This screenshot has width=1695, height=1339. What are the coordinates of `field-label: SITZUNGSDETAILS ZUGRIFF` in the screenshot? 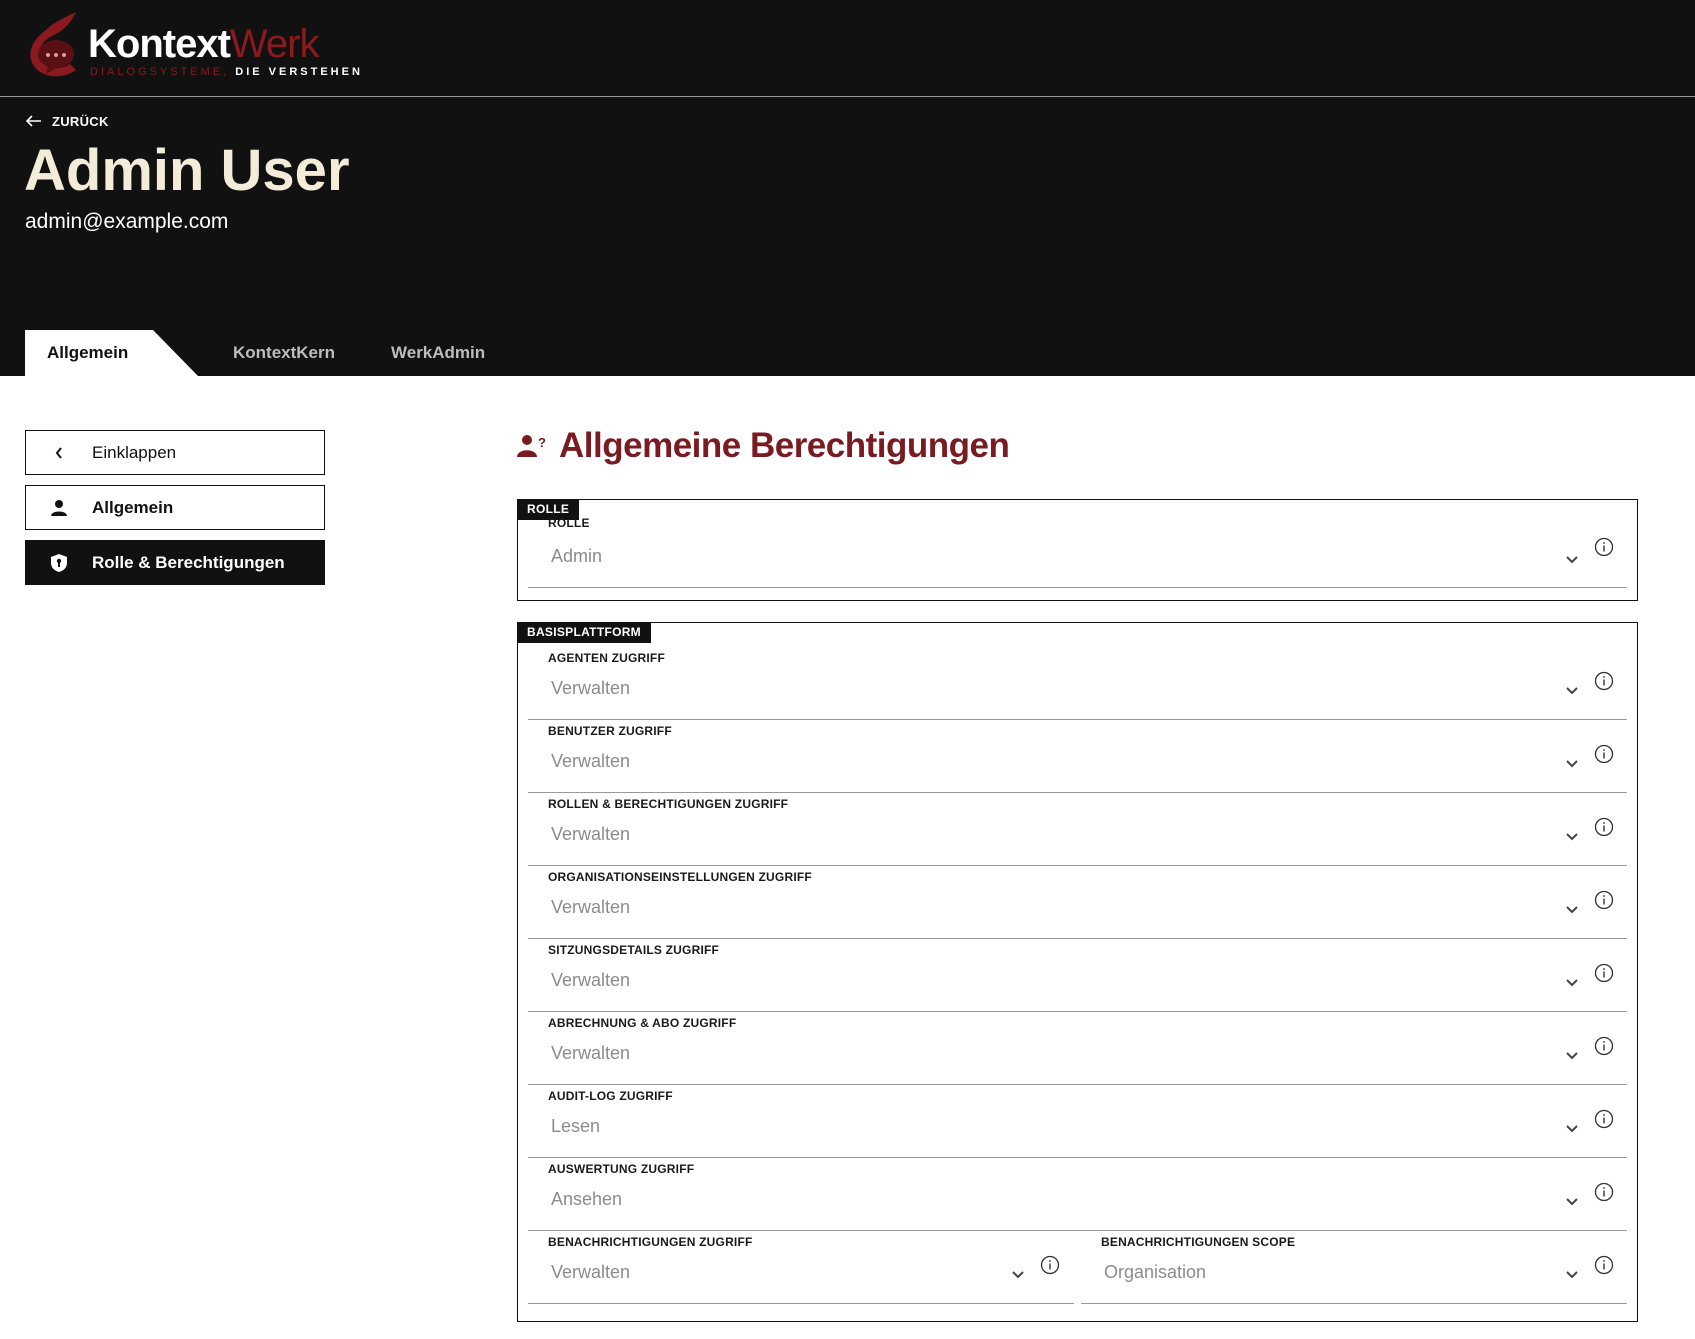 It's located at (634, 950).